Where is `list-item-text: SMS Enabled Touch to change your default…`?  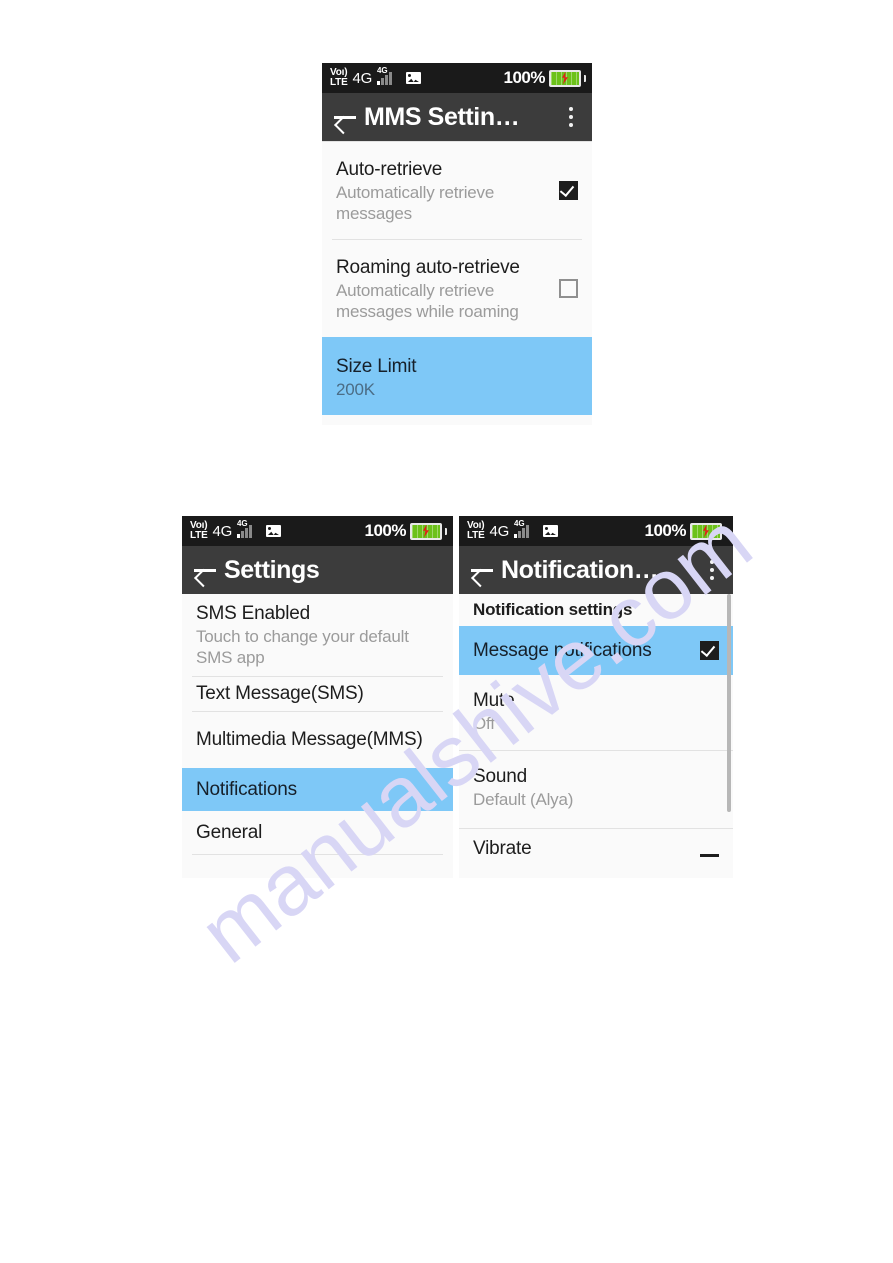 list-item-text: SMS Enabled Touch to change your default… is located at coordinates (317, 635).